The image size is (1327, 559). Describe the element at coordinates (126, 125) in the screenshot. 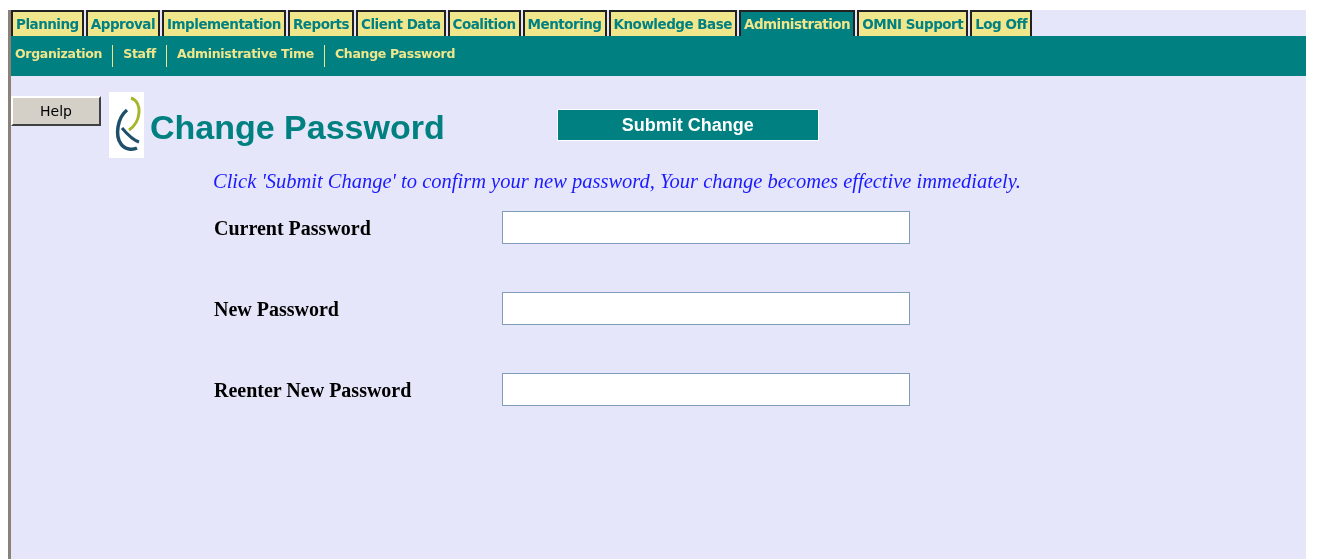

I see `logo-icon` at that location.